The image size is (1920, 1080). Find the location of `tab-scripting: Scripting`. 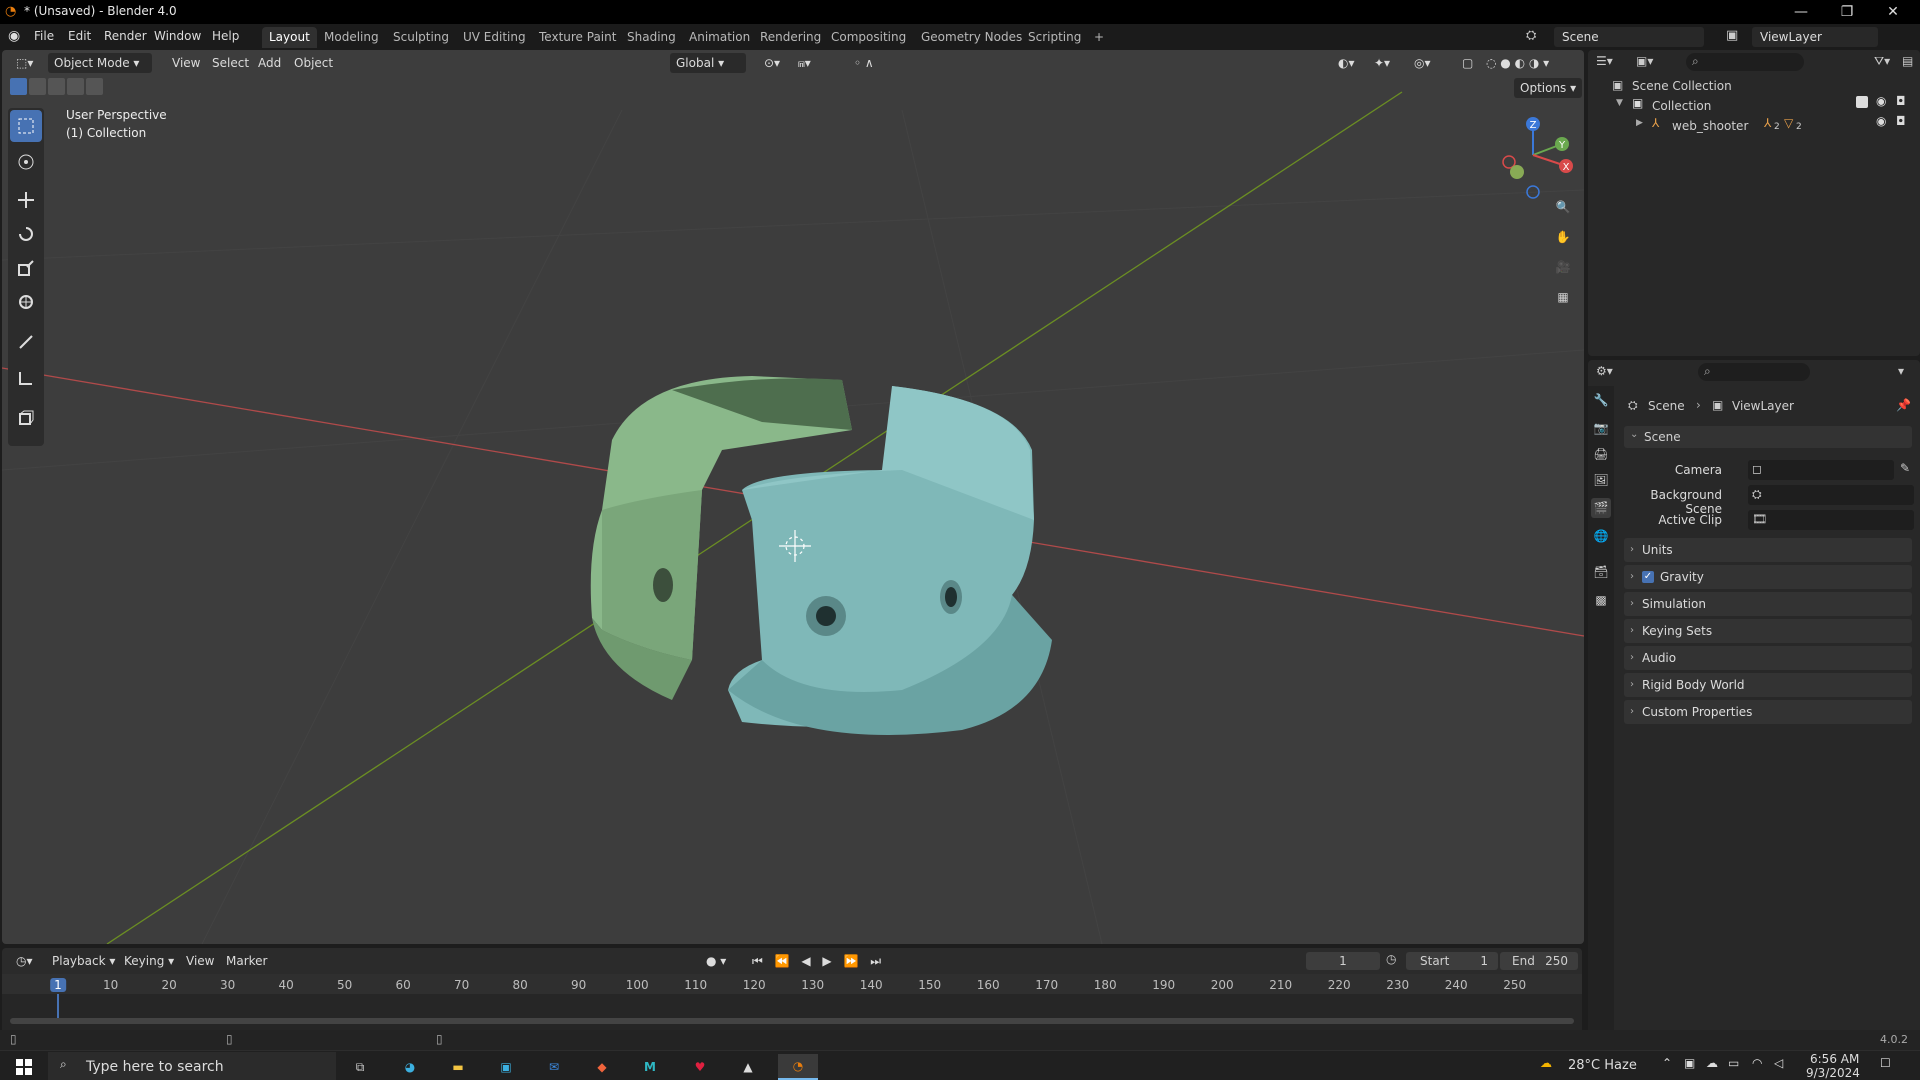

tab-scripting: Scripting is located at coordinates (1054, 37).